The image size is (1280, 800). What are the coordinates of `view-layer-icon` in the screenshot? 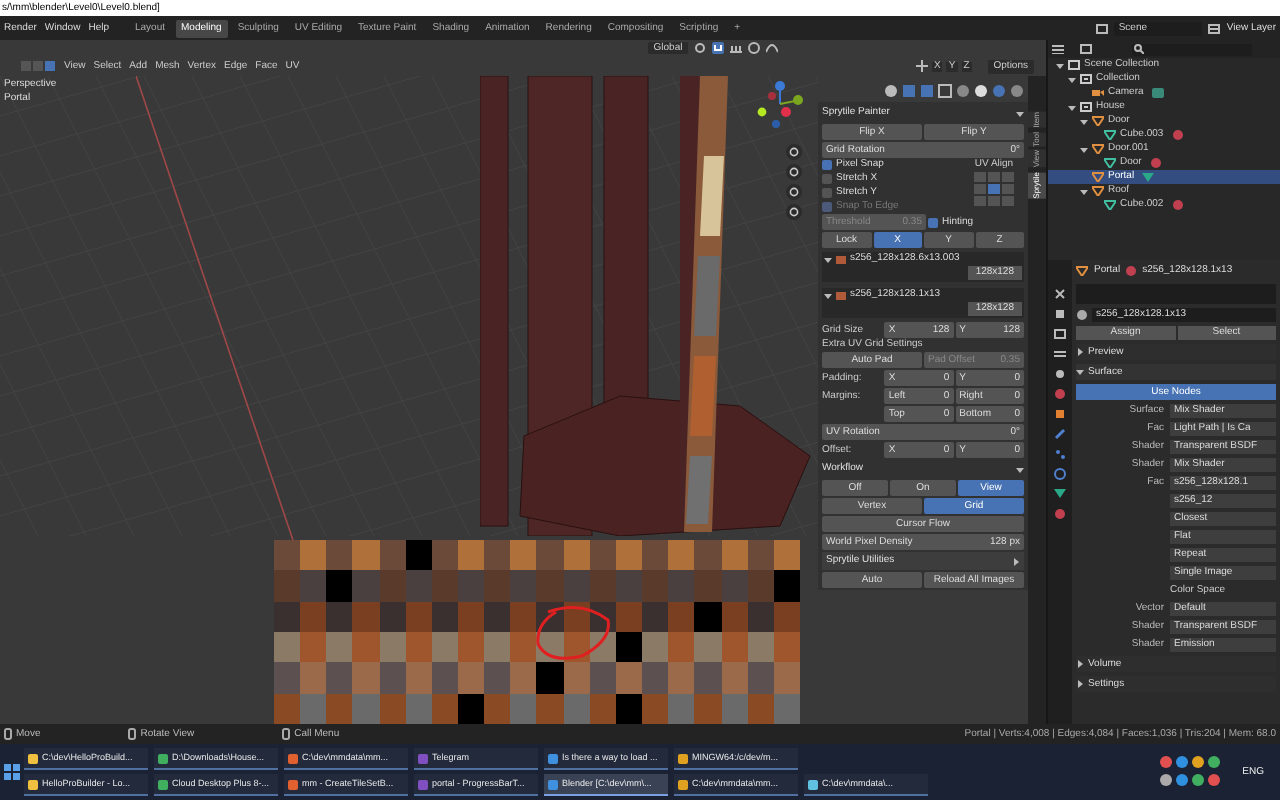 It's located at (1060, 354).